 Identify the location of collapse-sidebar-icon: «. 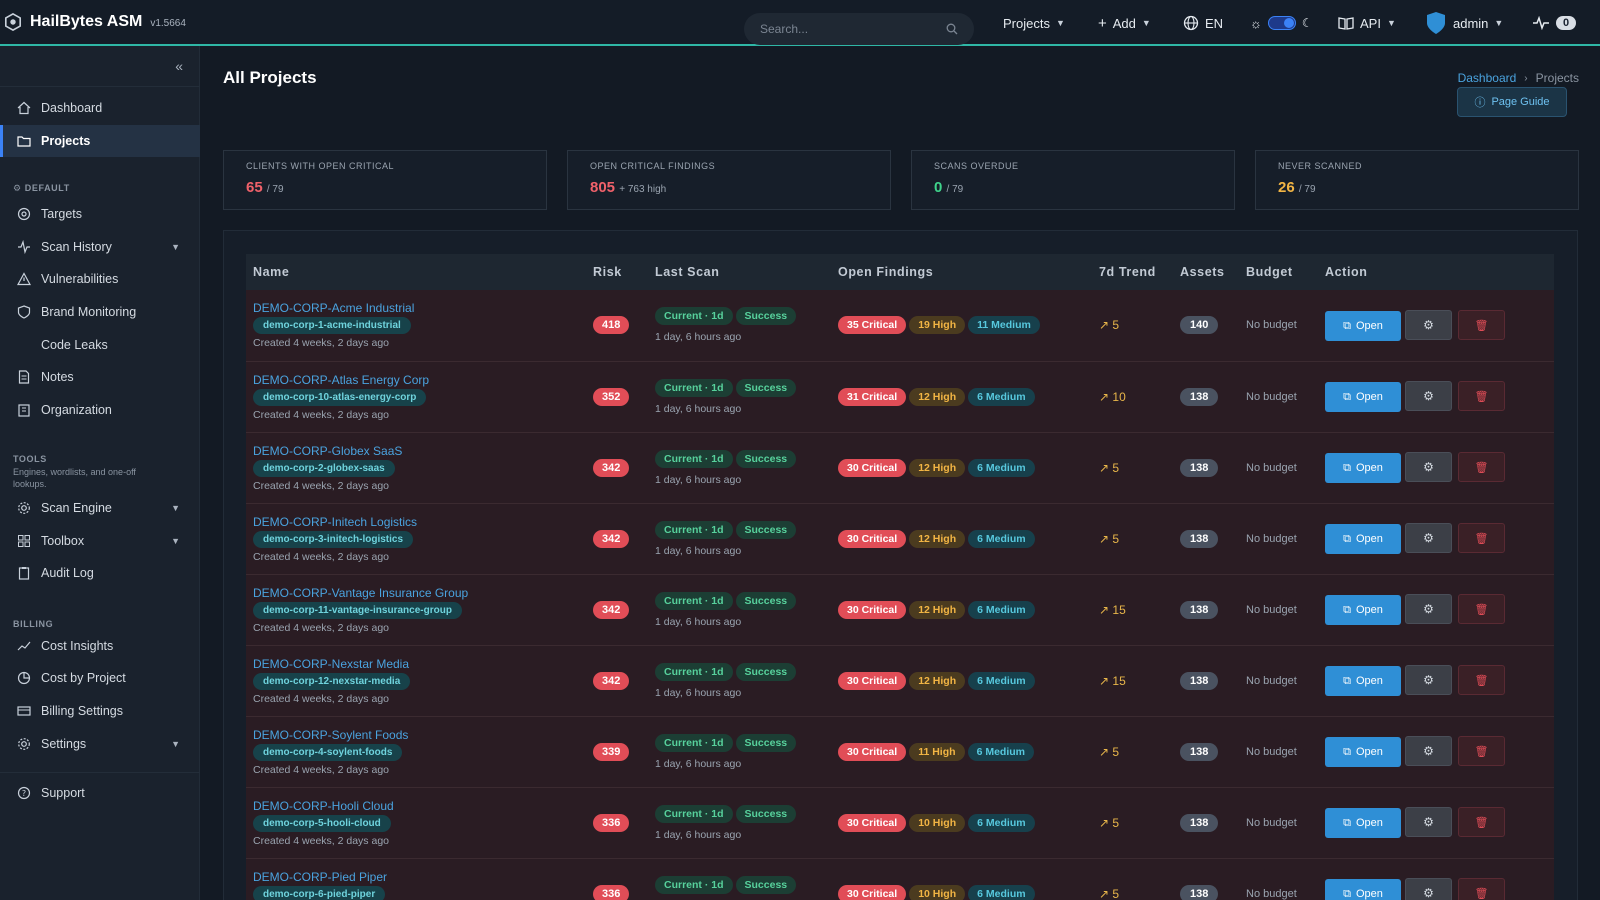
(179, 66).